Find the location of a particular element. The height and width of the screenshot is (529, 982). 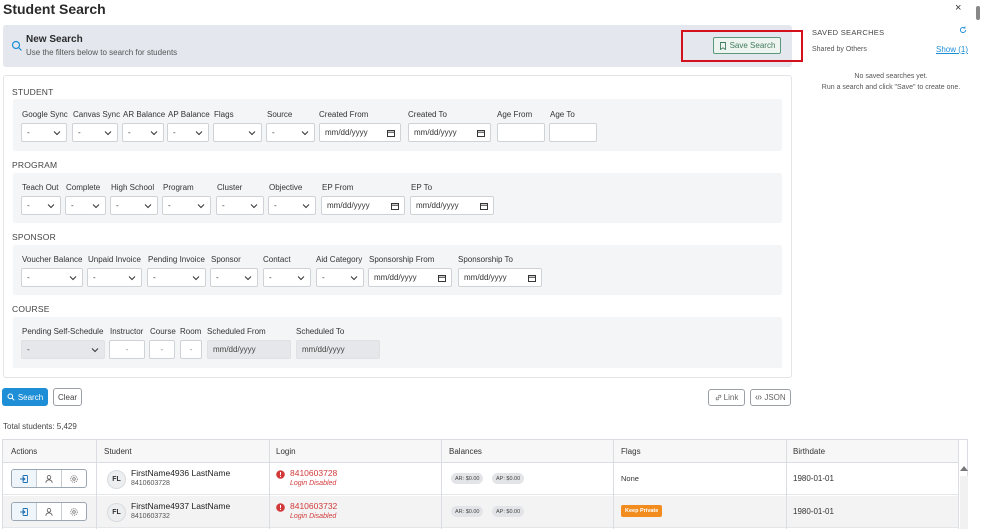

label-cluster: Cluster is located at coordinates (230, 187).